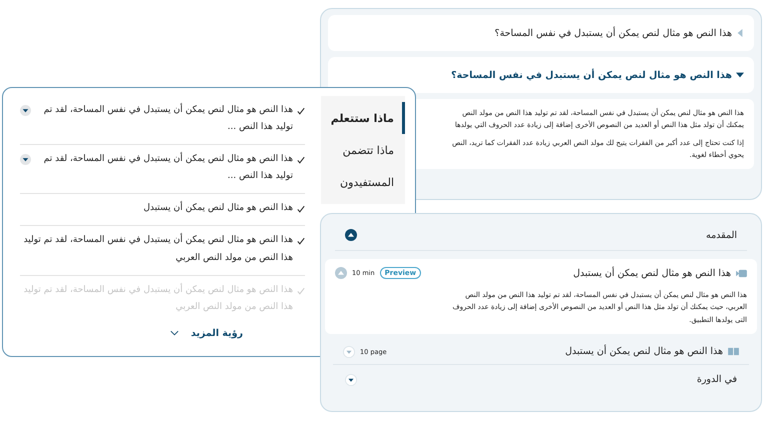  I want to click on chevron-down-icon, so click(174, 333).